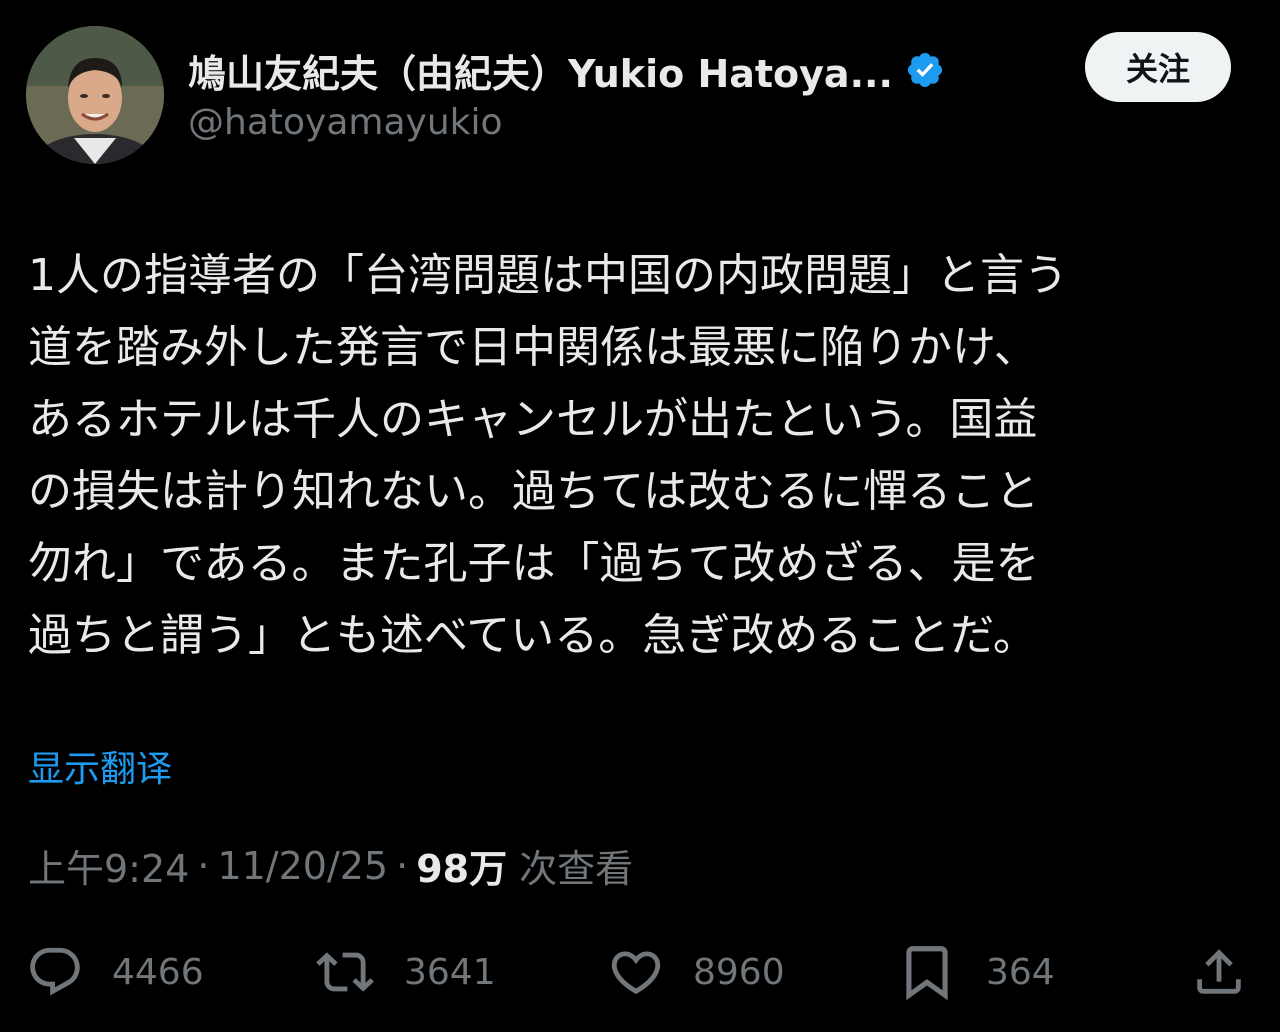 This screenshot has height=1032, width=1280. I want to click on tweet-line: 道を踏み外した発言で日中関係は最悪に陥りかけ、, so click(533, 347).